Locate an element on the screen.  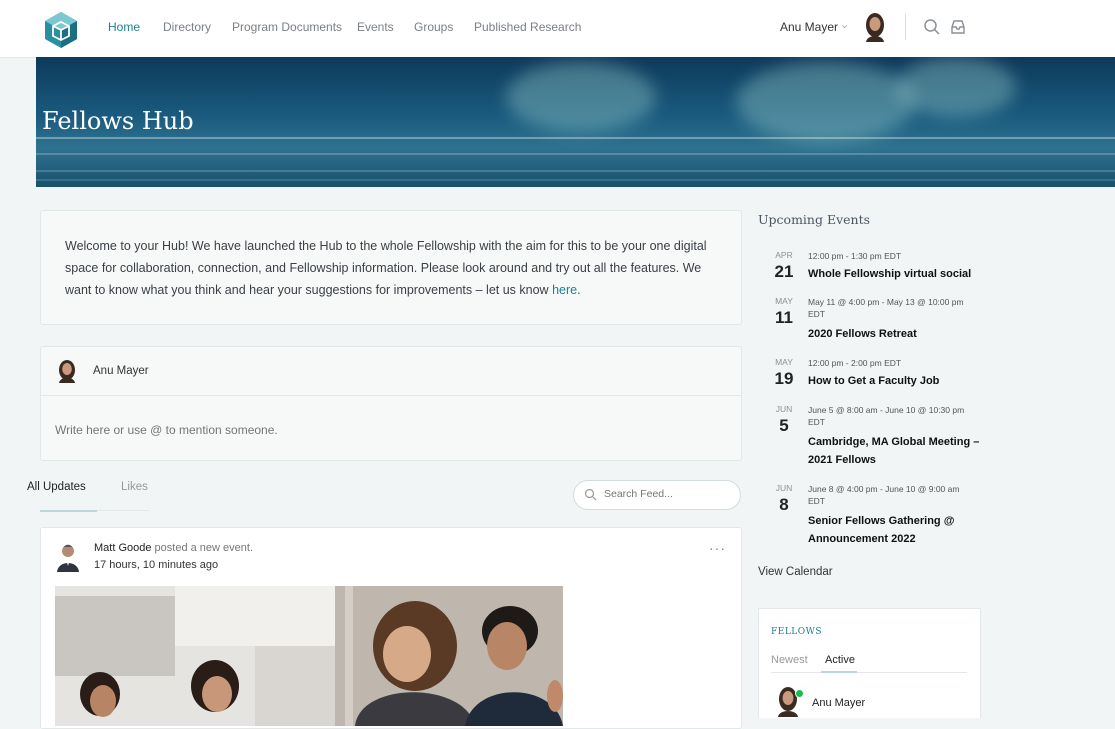
event-title-link: Senior Fellows Gathering @ is located at coordinates (898, 521).